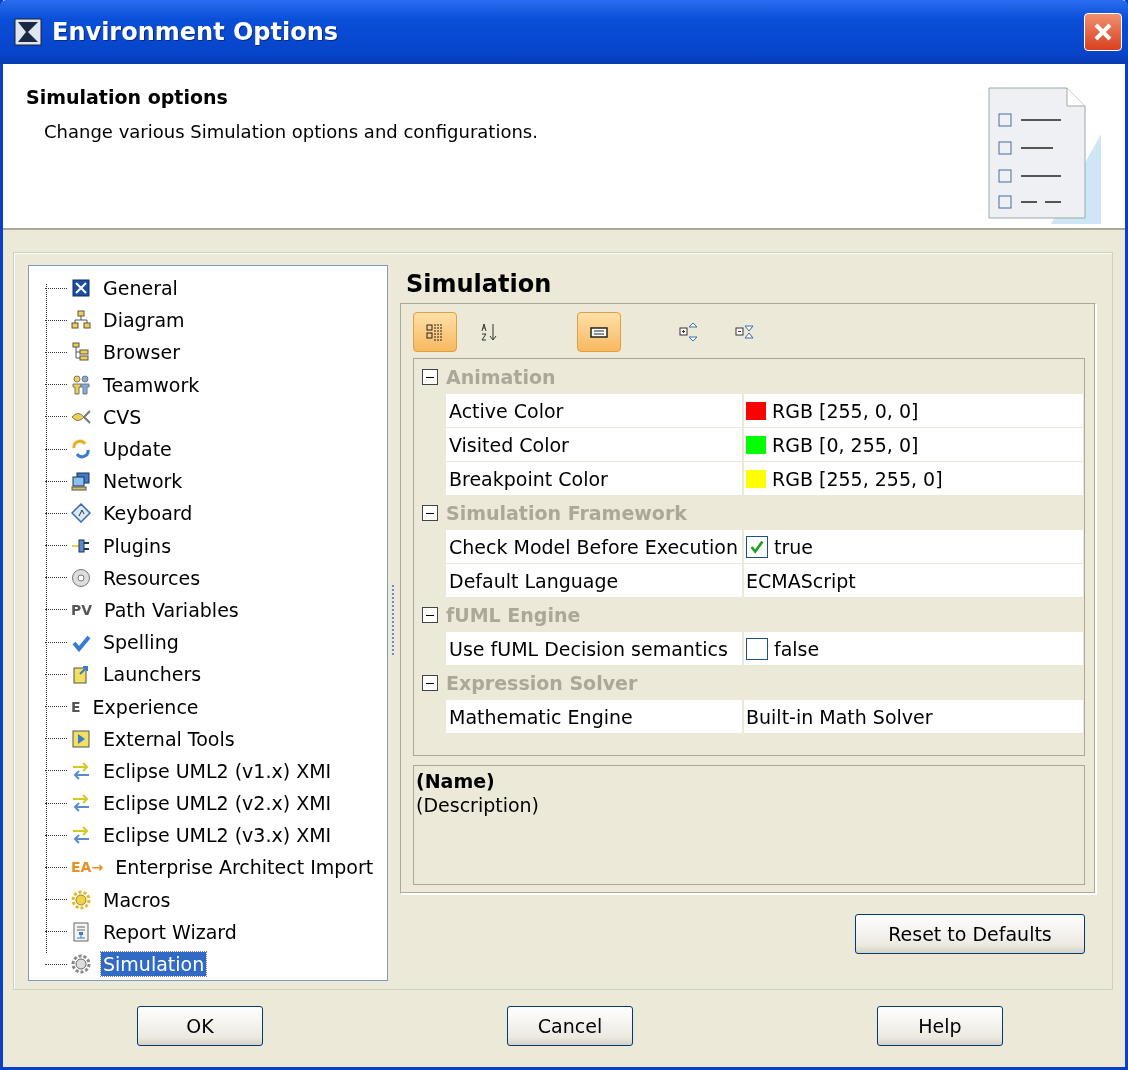 The width and height of the screenshot is (1128, 1070). I want to click on property-value: ECMAScript, so click(801, 580).